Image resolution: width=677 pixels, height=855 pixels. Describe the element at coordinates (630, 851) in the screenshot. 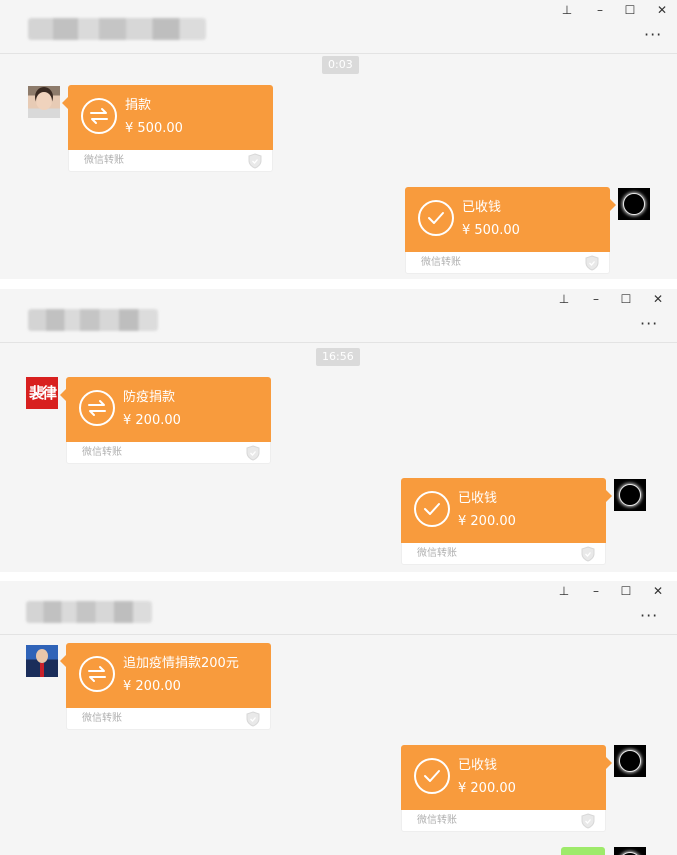

I see `self-avatar-partial` at that location.